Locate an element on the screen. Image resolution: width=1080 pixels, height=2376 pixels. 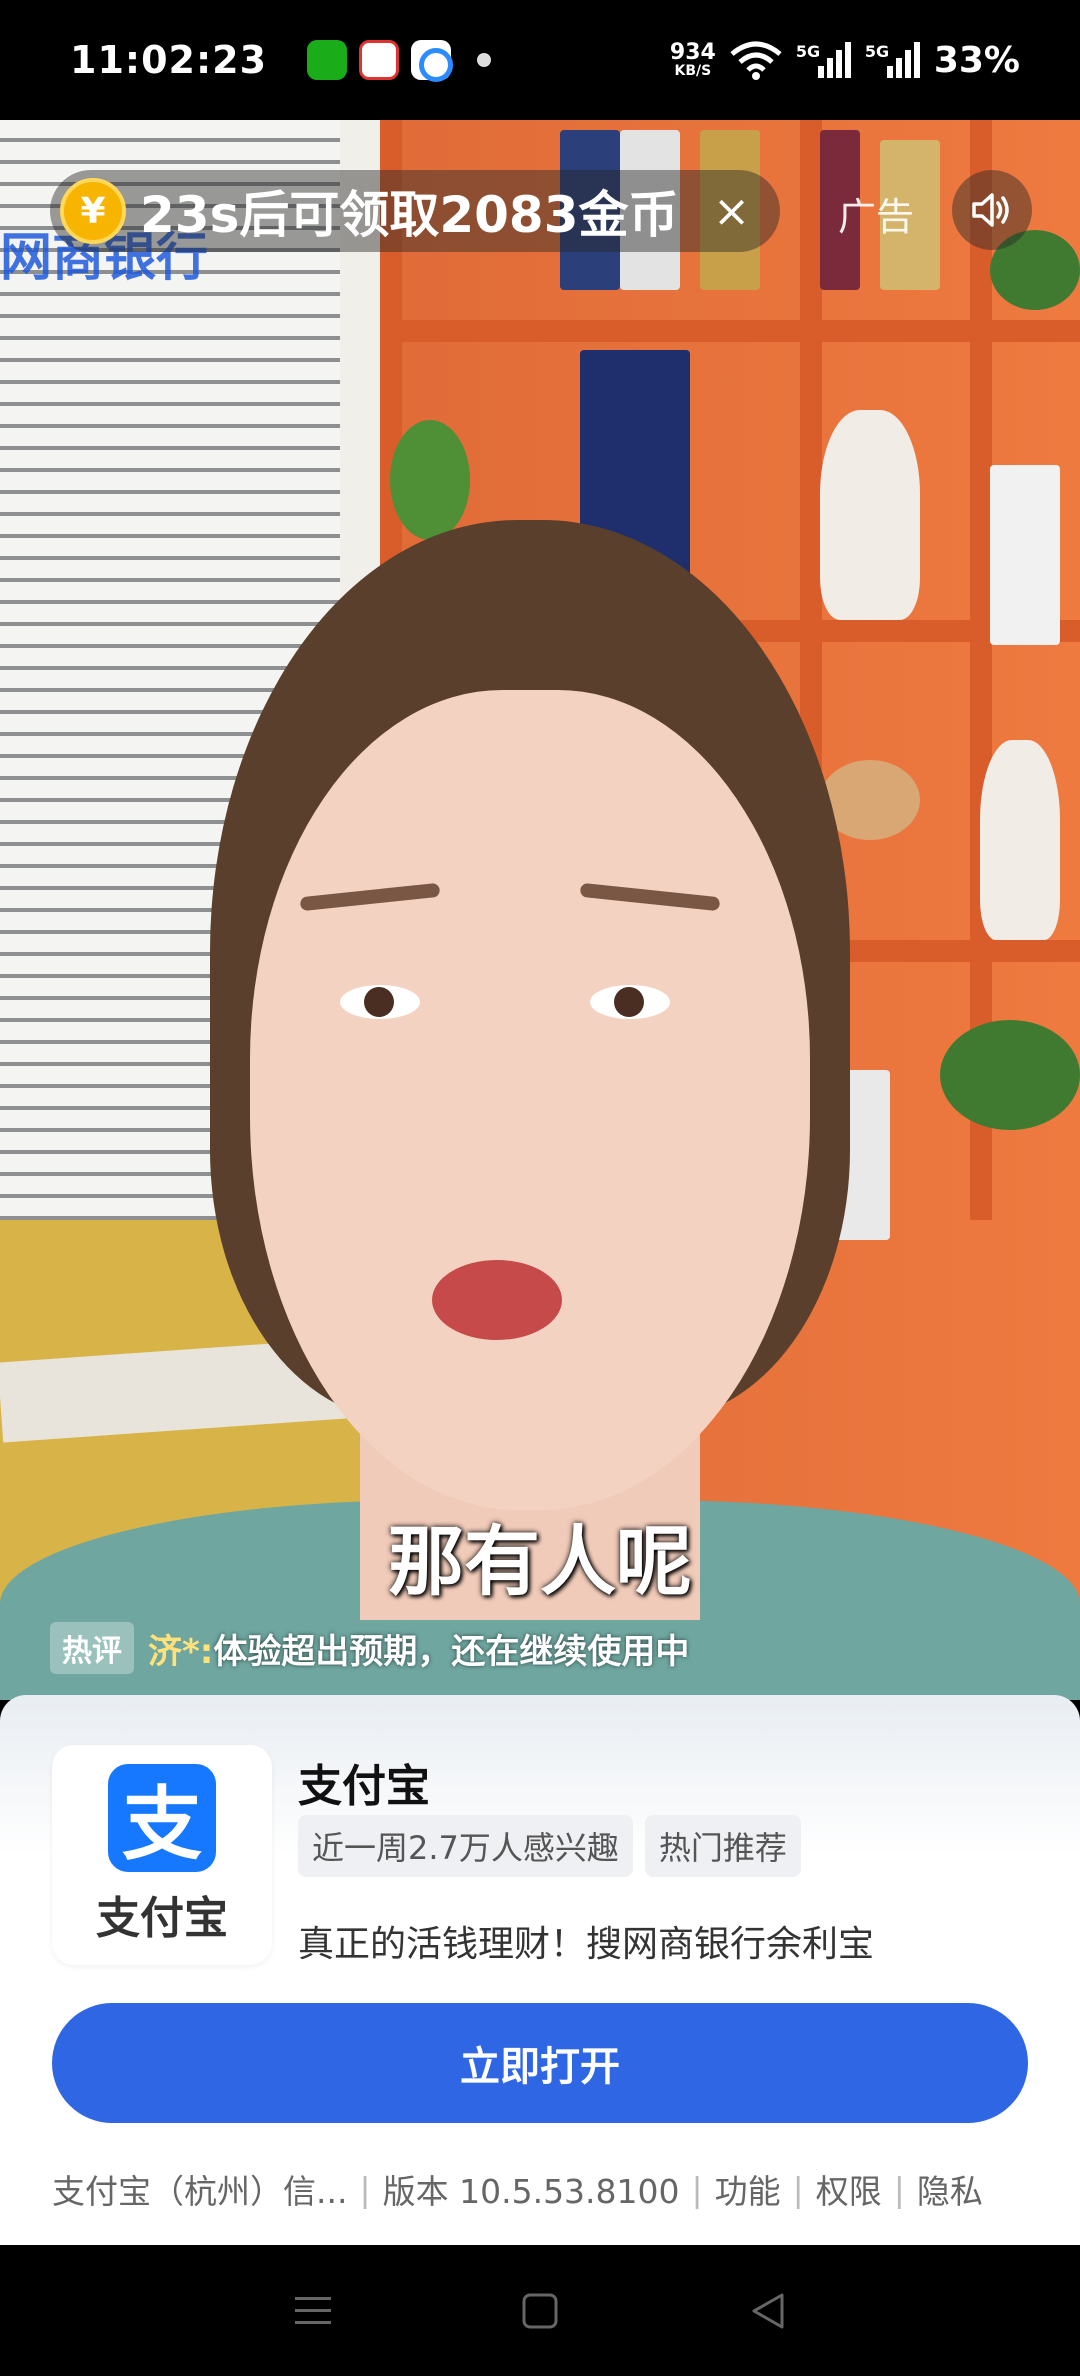
more-notifications-icon is located at coordinates (484, 60).